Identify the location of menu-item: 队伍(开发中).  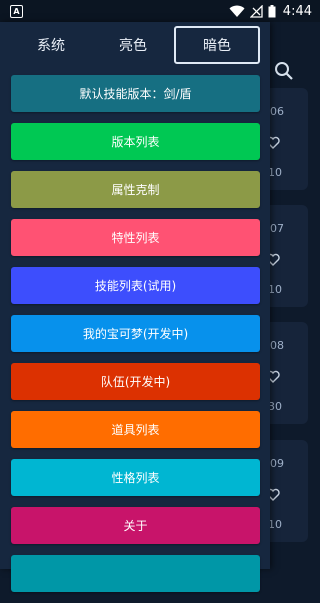
(135, 381).